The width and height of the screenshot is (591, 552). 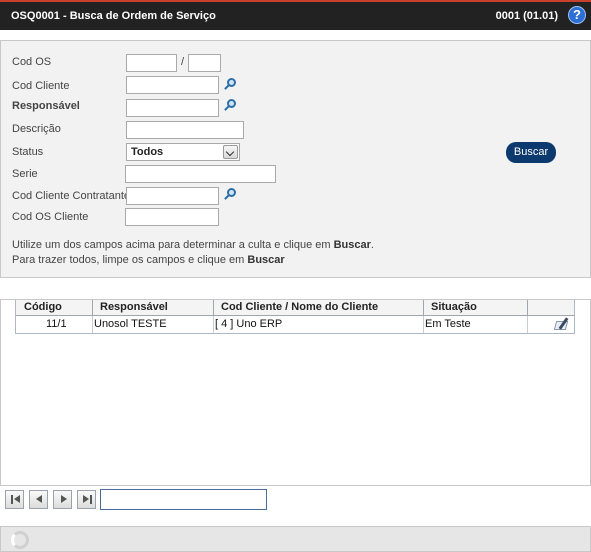 I want to click on page-input, so click(x=183, y=499).